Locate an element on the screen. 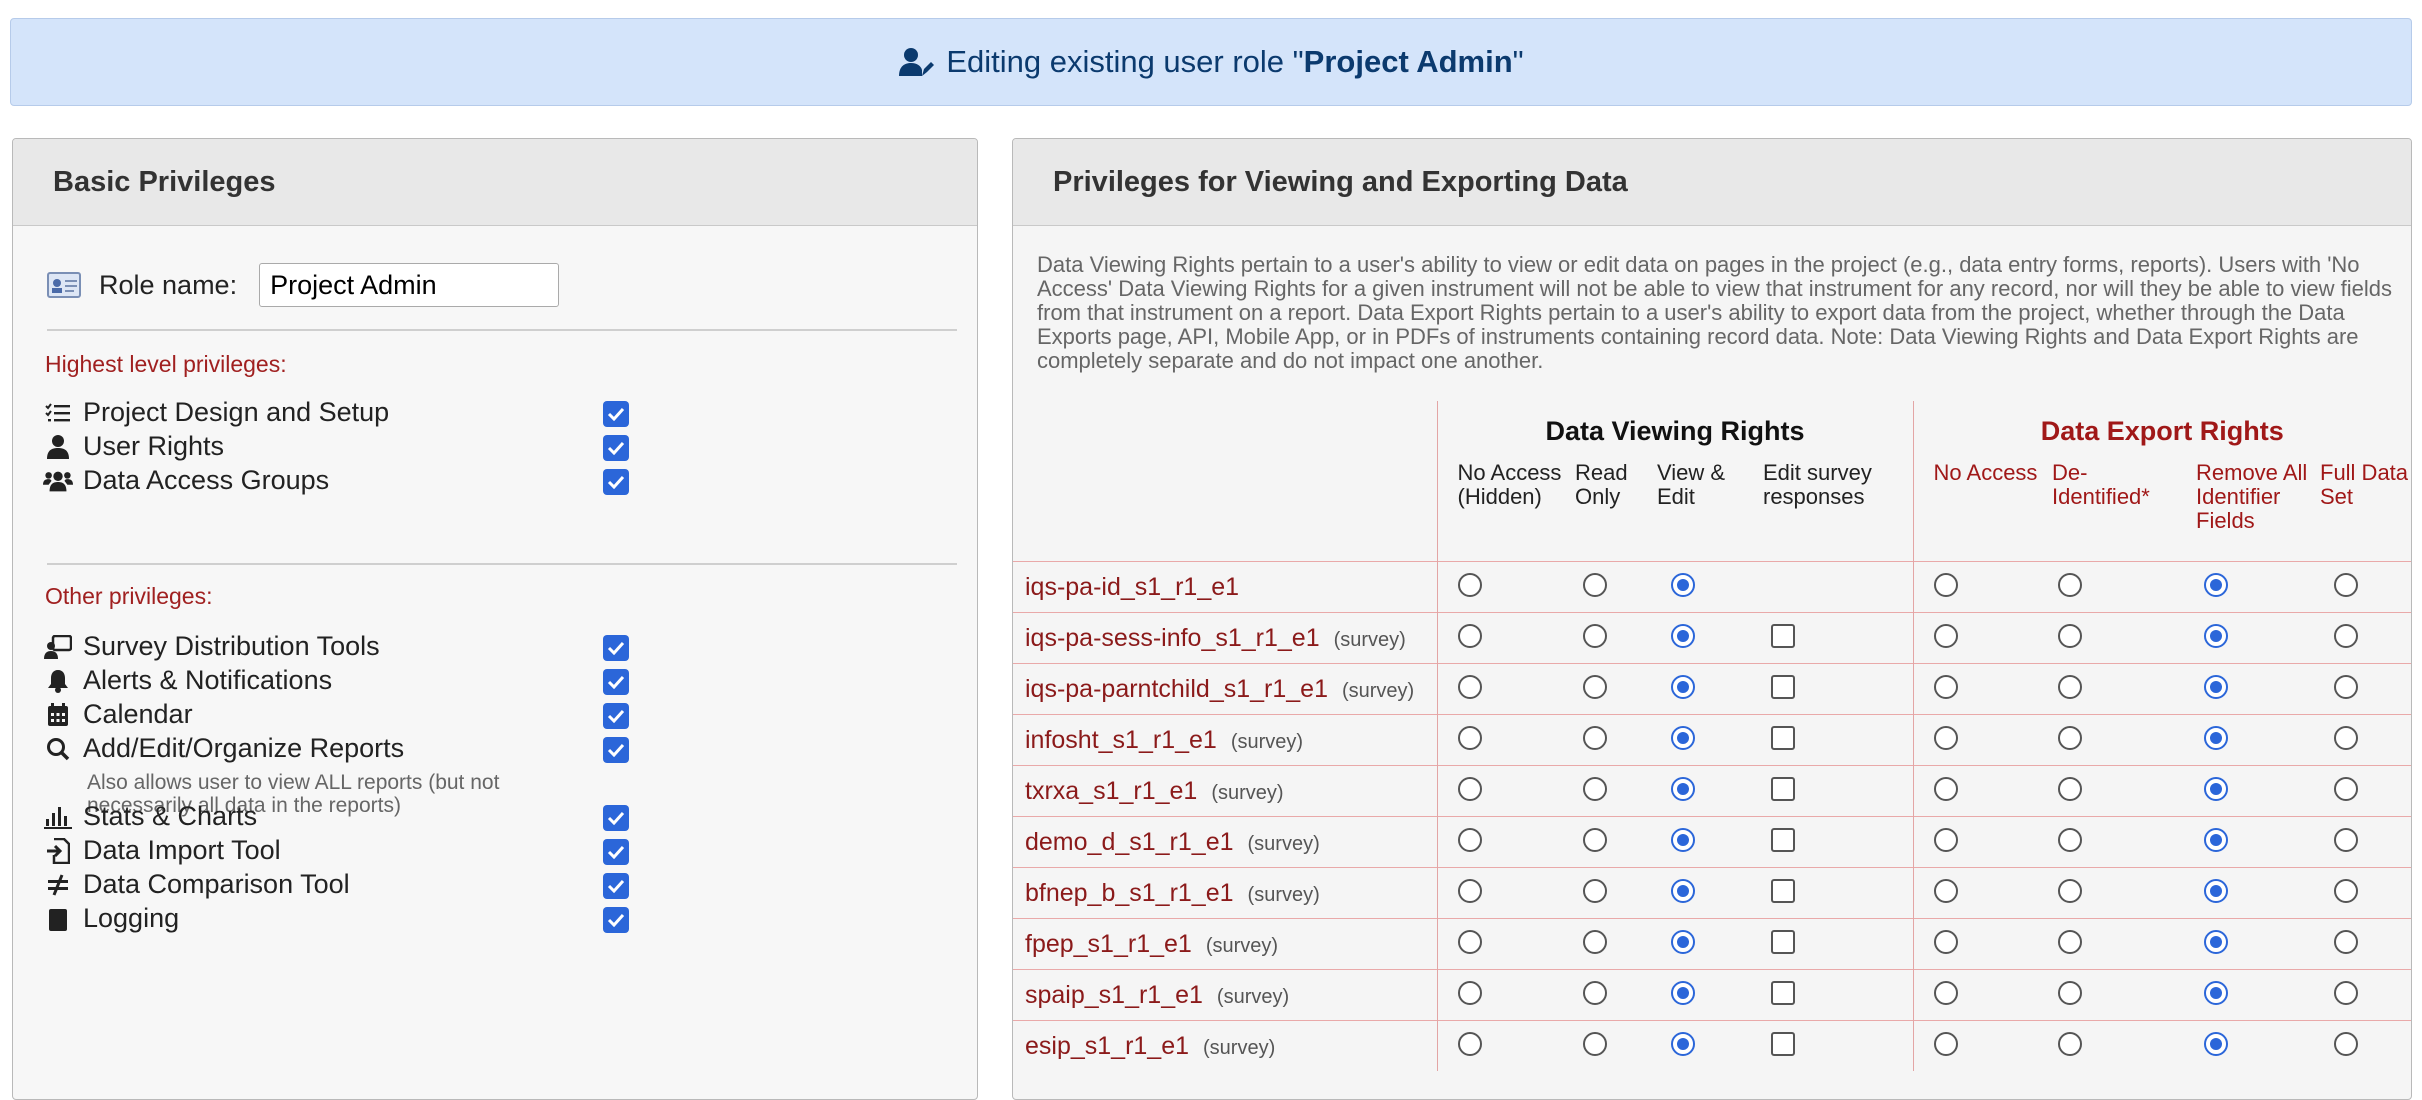  instrument-name: iqs-pa-sess-info_s1_r1_e1 is located at coordinates (1172, 638).